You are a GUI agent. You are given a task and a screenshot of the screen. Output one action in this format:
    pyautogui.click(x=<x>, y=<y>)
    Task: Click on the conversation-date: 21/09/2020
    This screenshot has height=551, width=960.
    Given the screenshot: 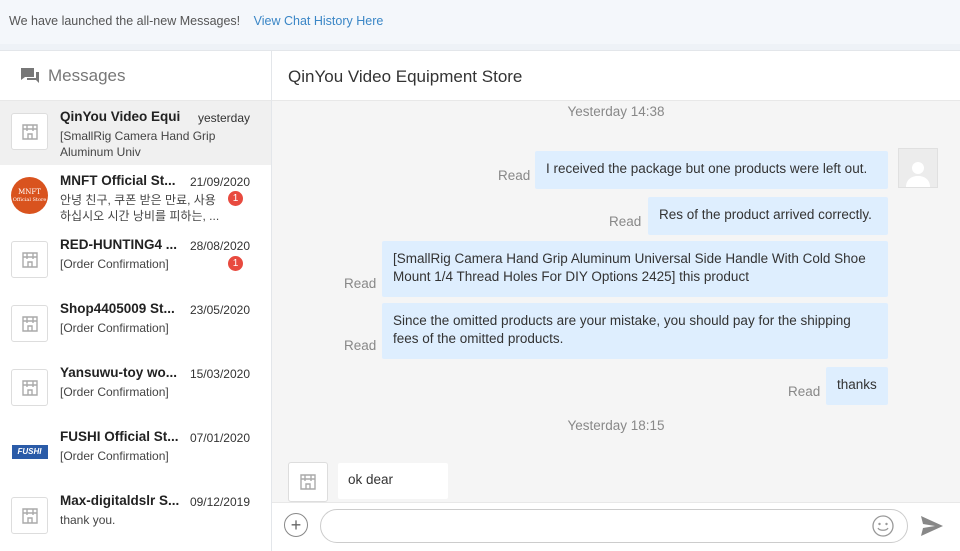 What is the action you would take?
    pyautogui.click(x=219, y=182)
    